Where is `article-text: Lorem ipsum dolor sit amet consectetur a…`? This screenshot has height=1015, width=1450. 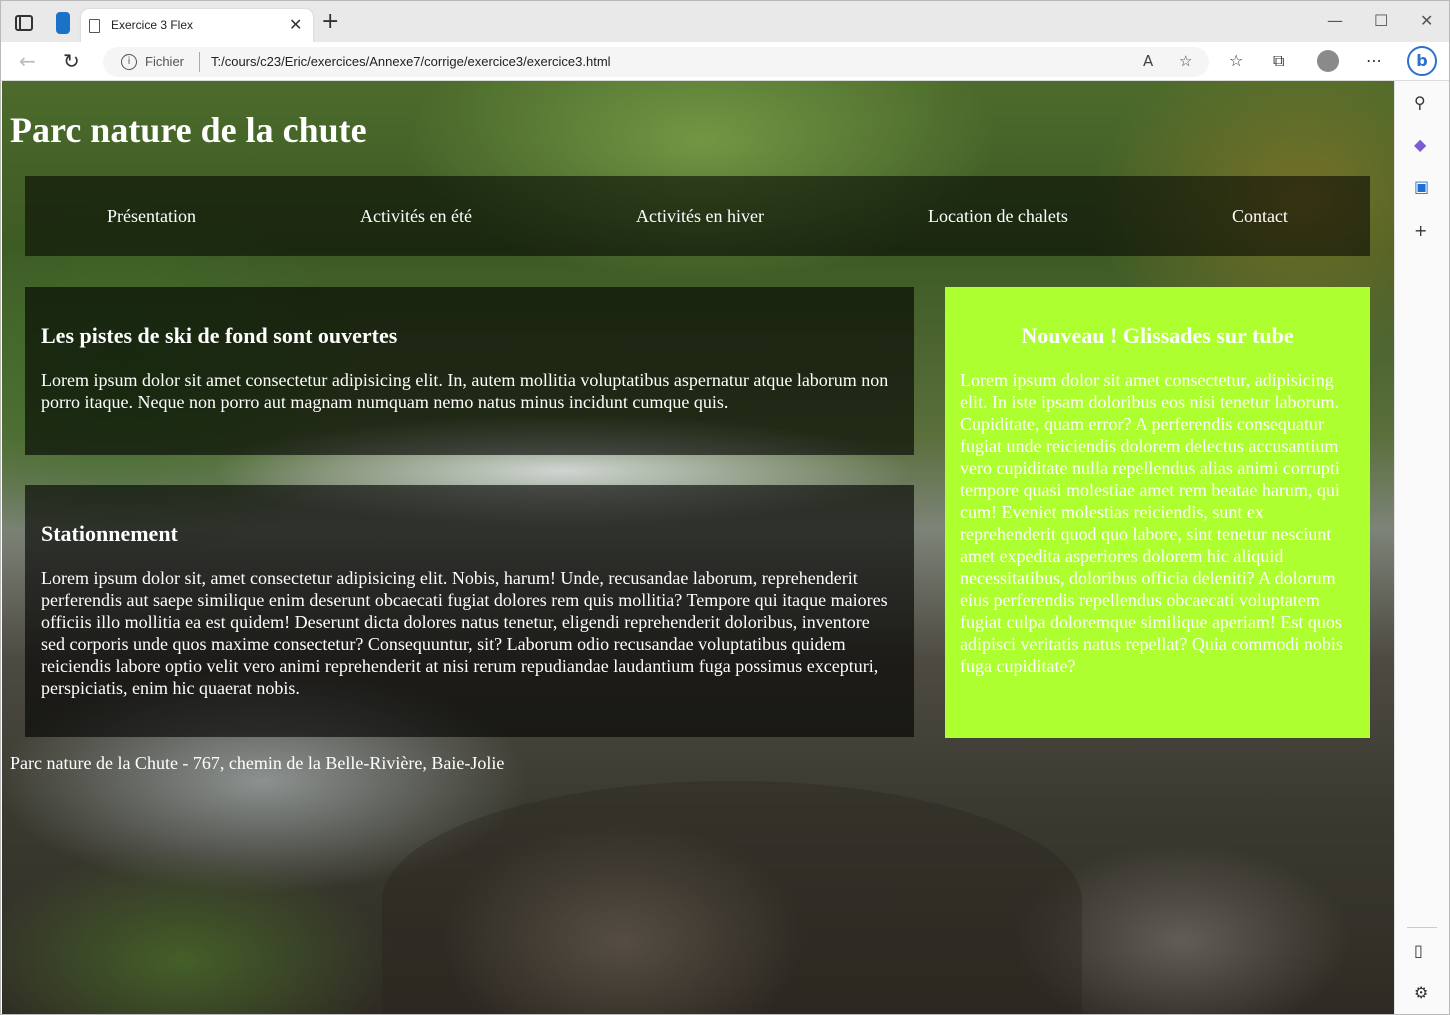
article-text: Lorem ipsum dolor sit amet consectetur a… is located at coordinates (465, 391).